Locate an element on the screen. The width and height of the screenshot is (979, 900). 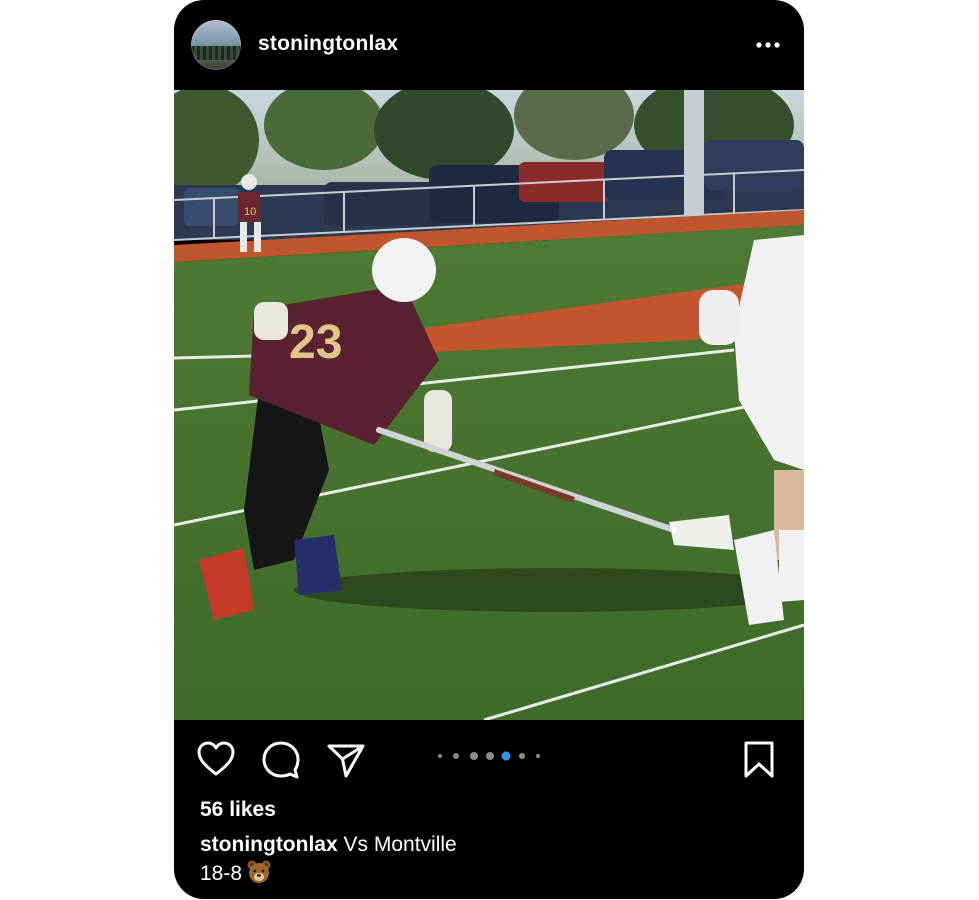
svg-text: 10 is located at coordinates (250, 212).